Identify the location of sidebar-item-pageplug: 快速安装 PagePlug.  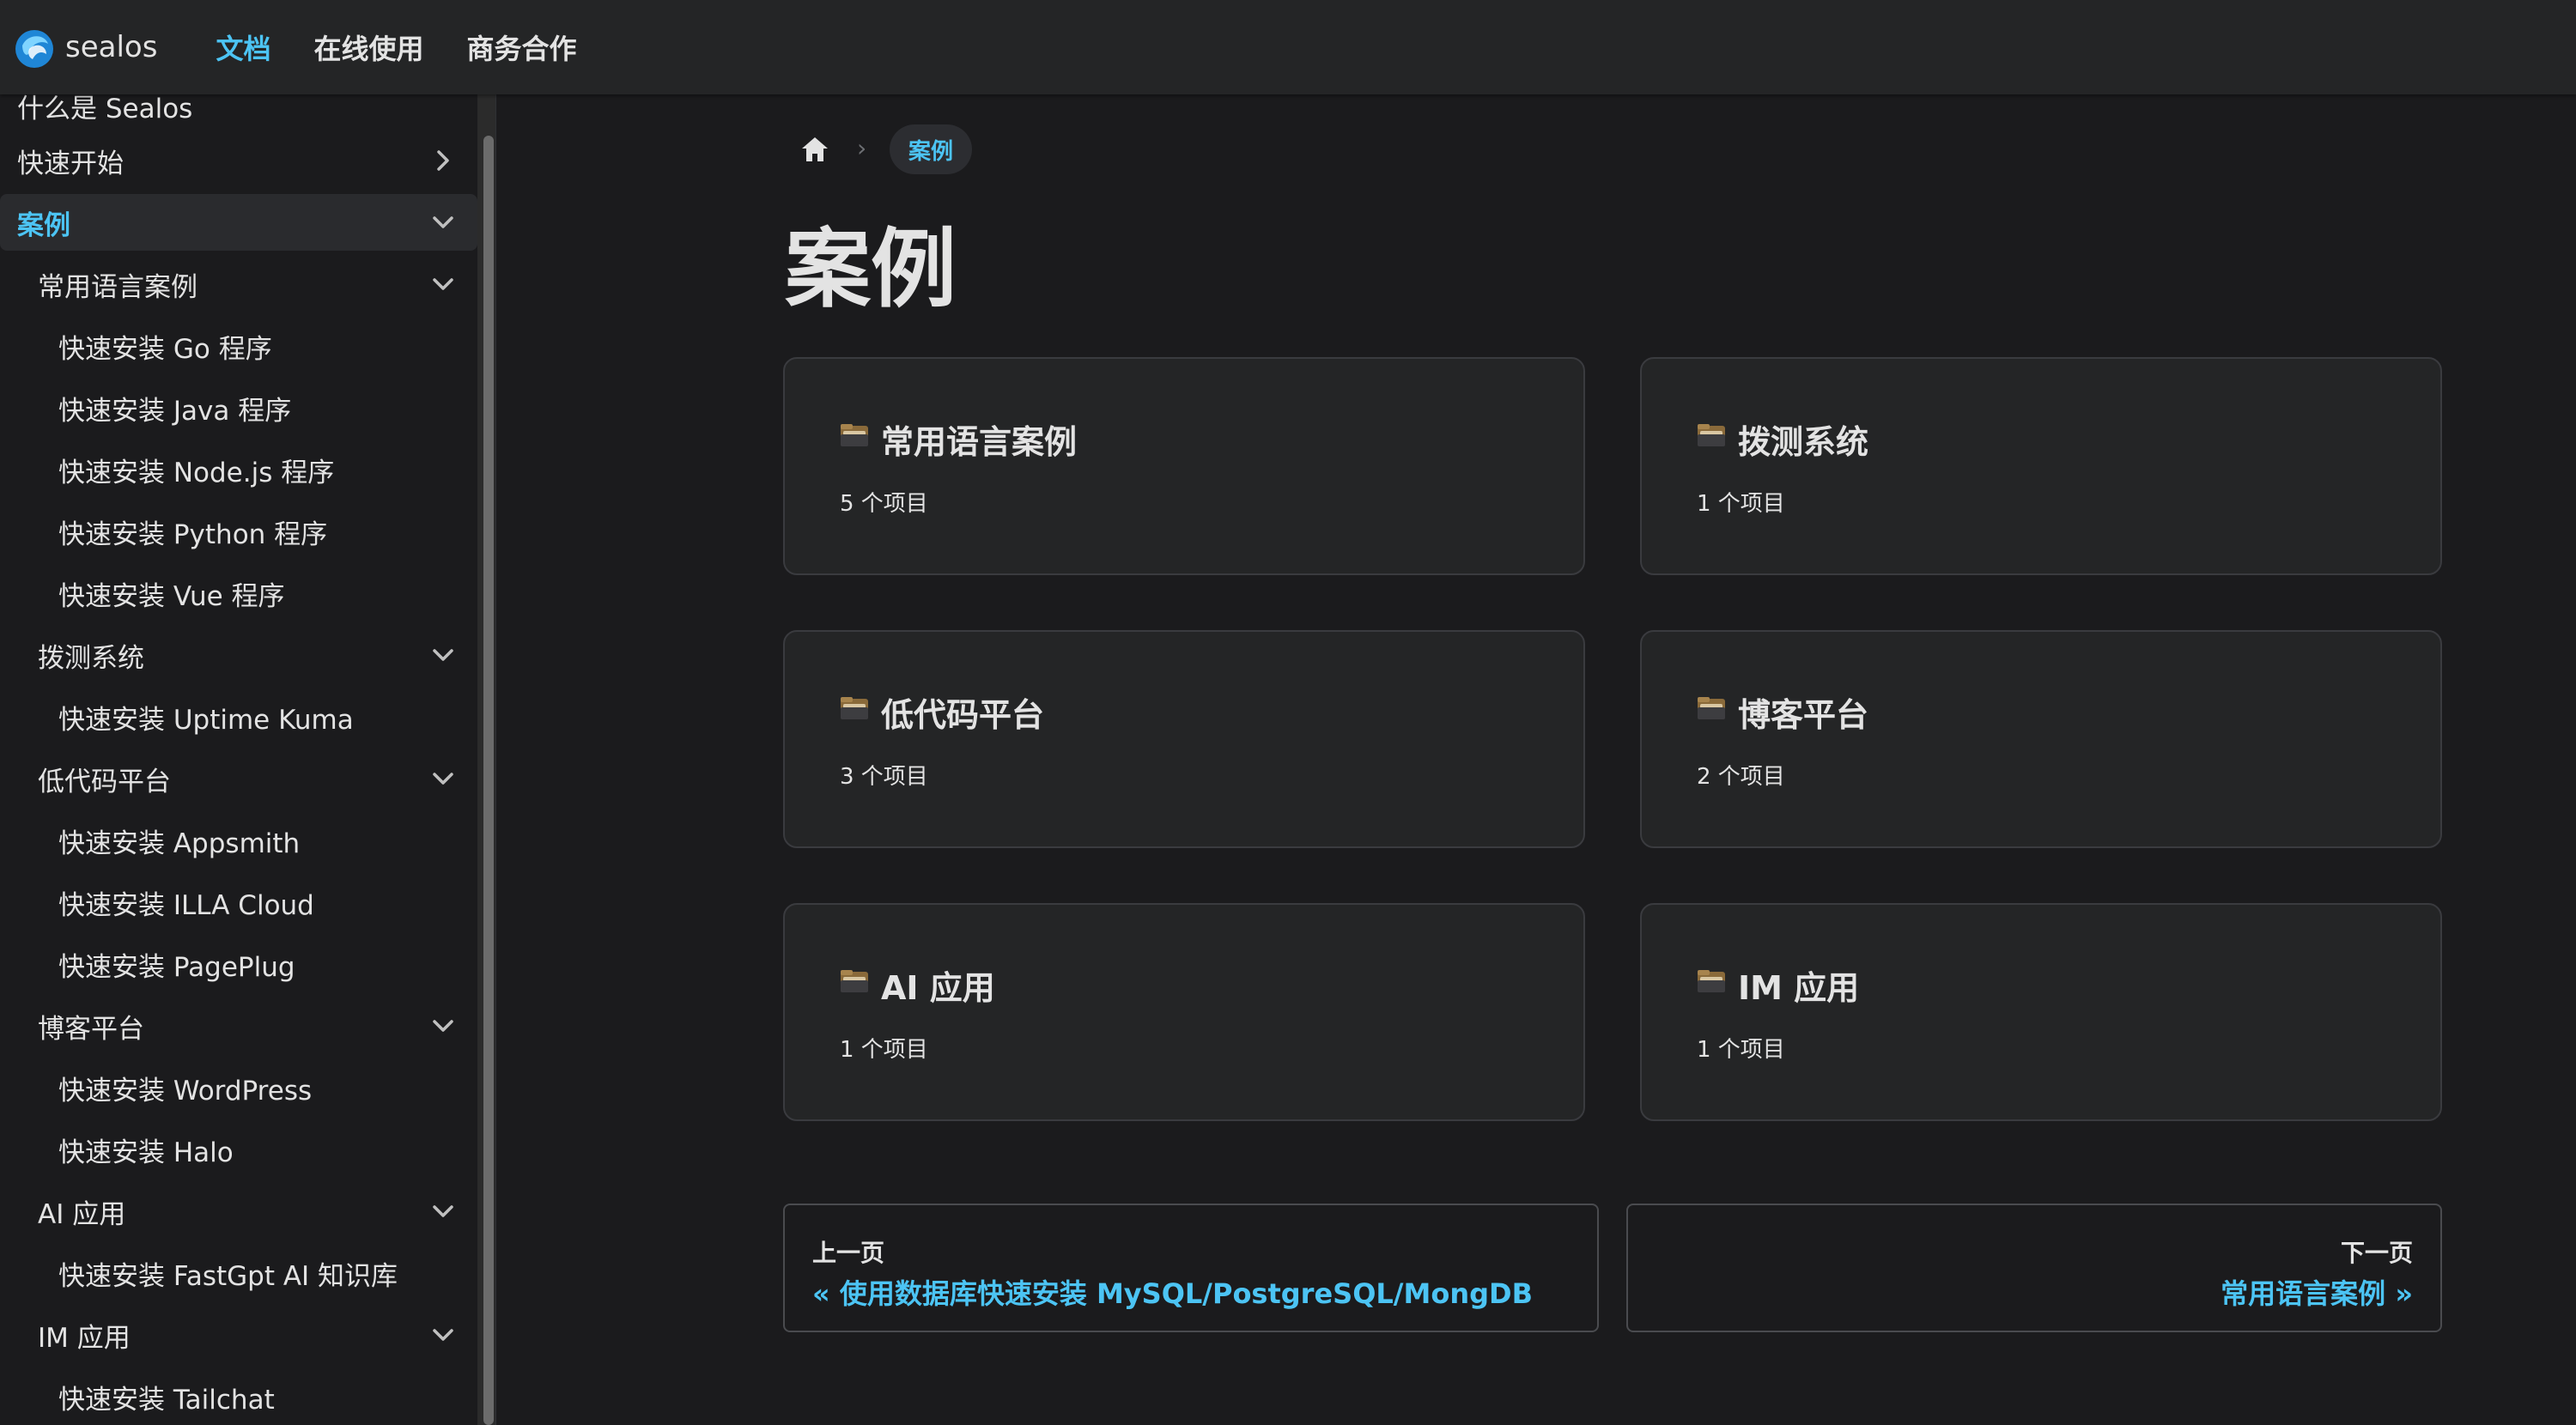
(239, 964).